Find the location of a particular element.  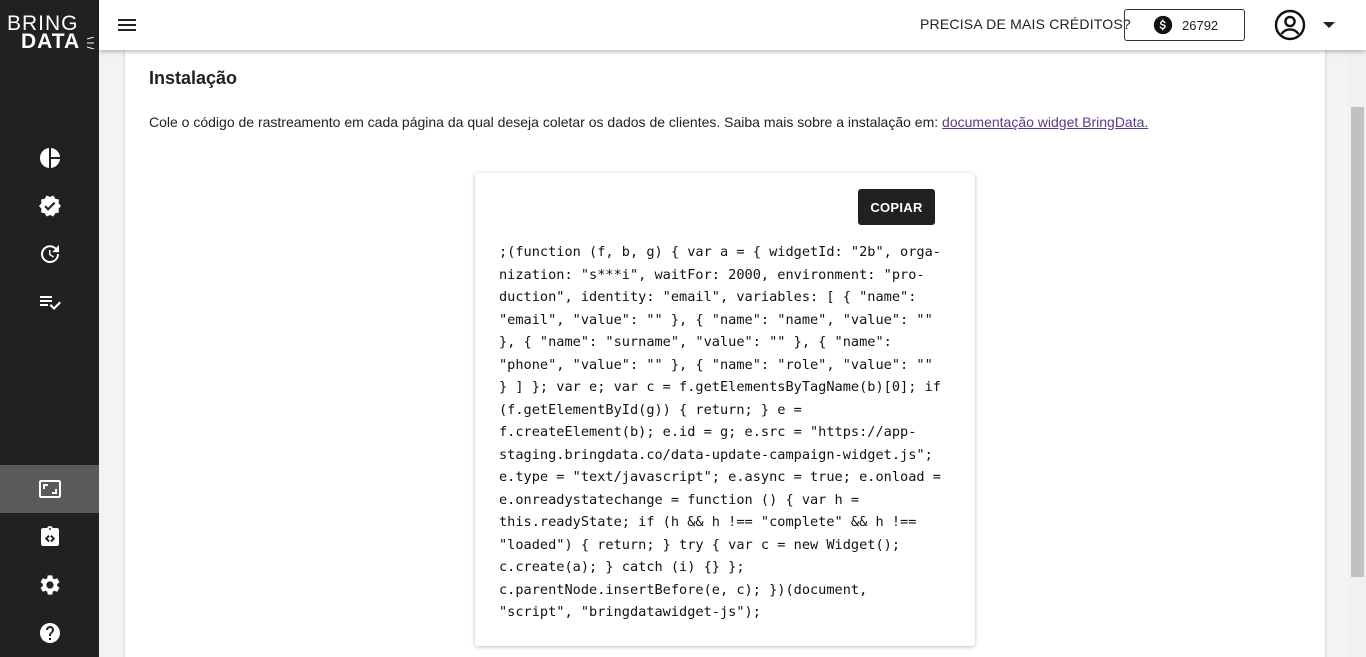

credits-amount: 26792 is located at coordinates (1200, 25).